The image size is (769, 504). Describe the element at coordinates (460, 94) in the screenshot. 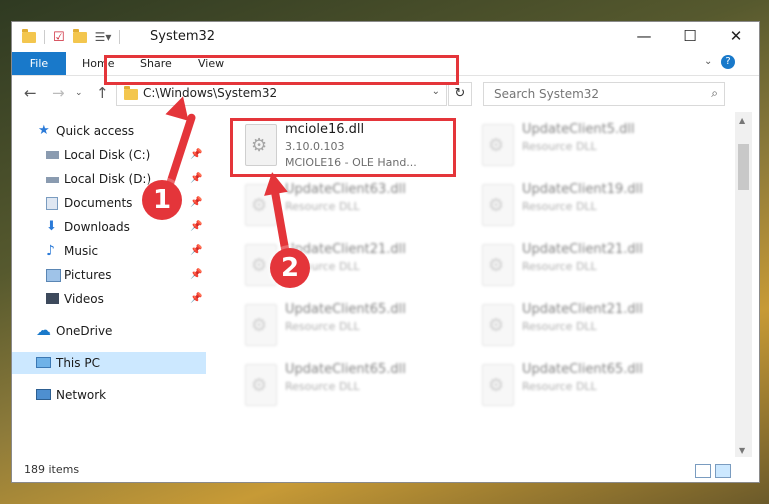

I see `refresh-button: ↻` at that location.